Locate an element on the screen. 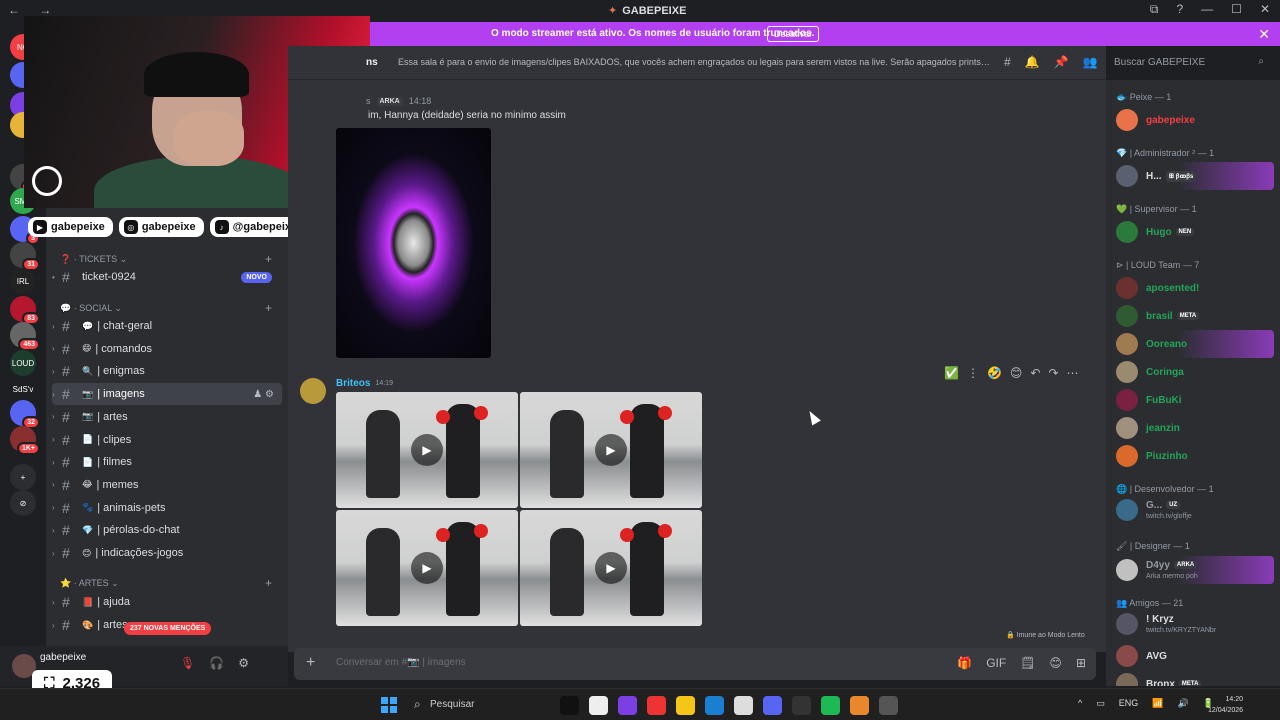 The width and height of the screenshot is (1280, 720). member-item: Ooreano is located at coordinates (1193, 344).